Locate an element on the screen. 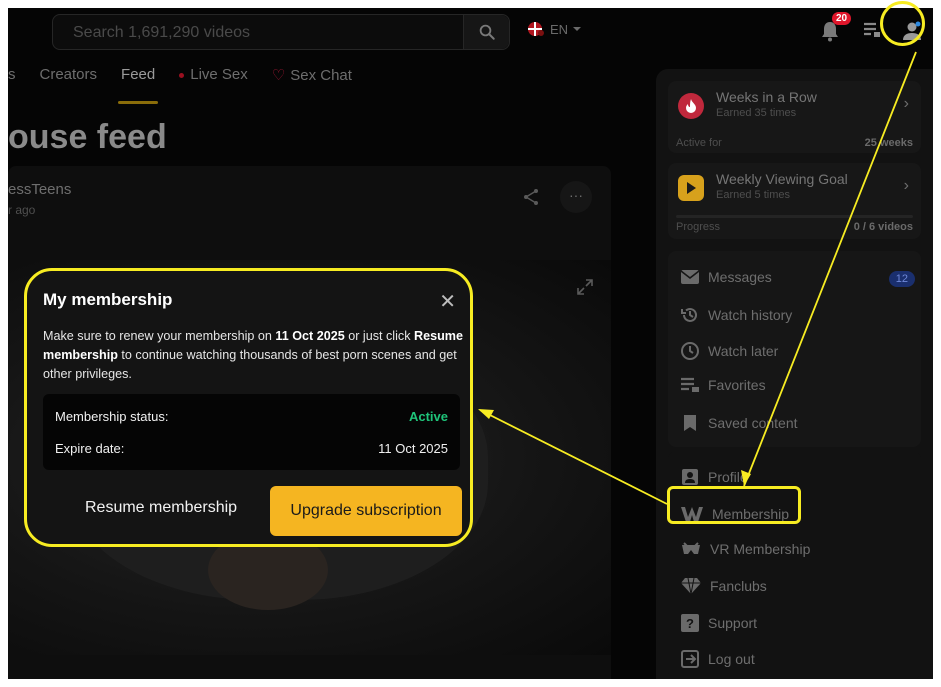  clock-icon is located at coordinates (690, 351).